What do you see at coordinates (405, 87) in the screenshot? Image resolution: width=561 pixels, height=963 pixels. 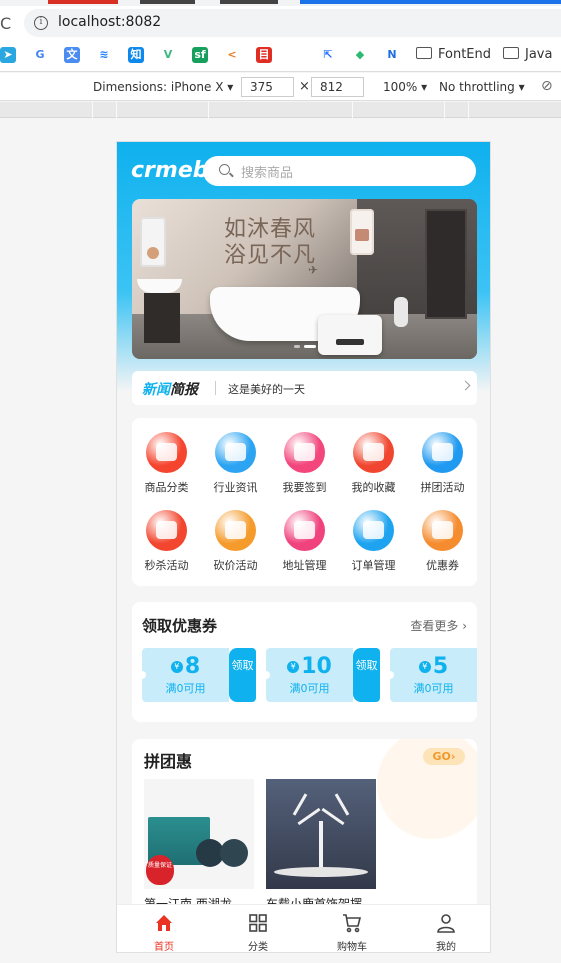 I see `zoom-select: 100% ▾` at bounding box center [405, 87].